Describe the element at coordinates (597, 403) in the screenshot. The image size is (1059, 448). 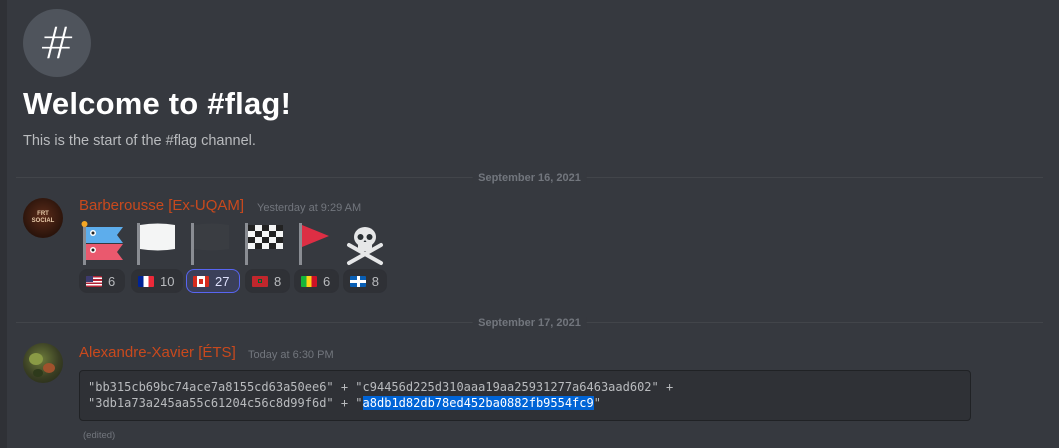
I see `code-text: "` at that location.